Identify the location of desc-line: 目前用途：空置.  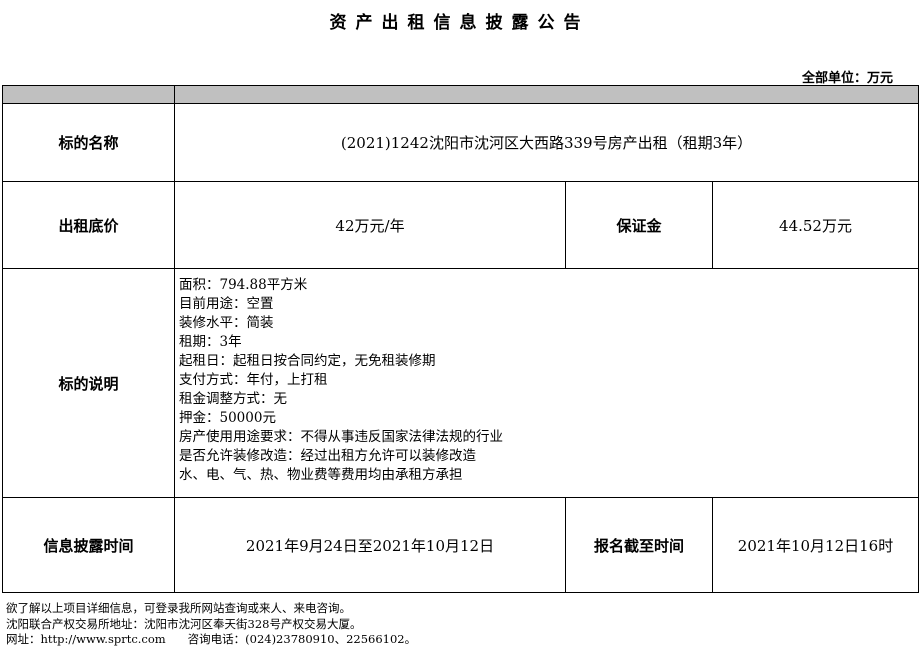
(226, 304).